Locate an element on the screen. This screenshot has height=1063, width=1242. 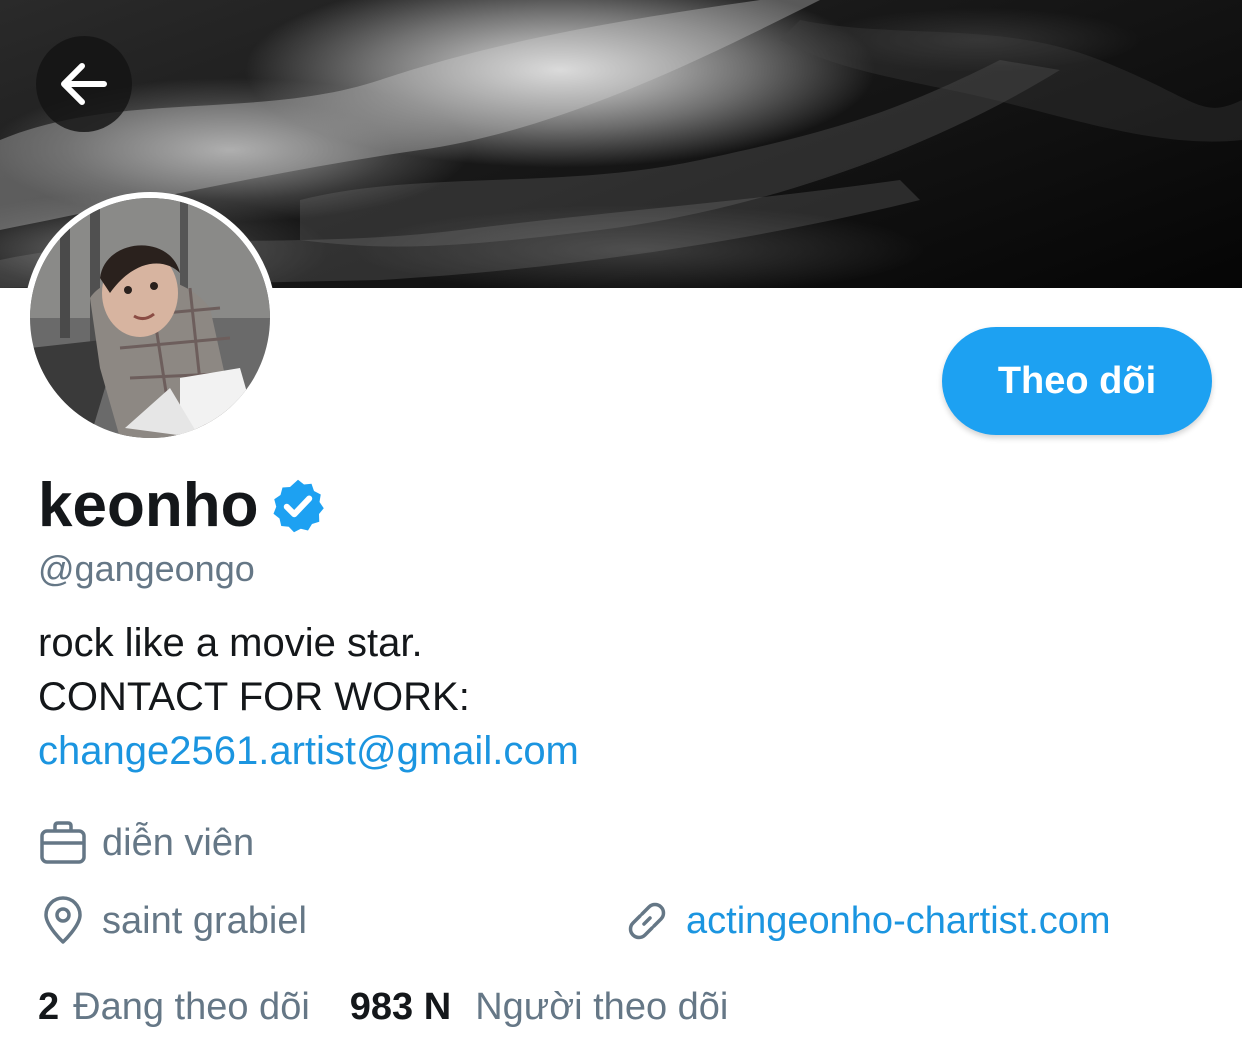
link-icon is located at coordinates (647, 921).